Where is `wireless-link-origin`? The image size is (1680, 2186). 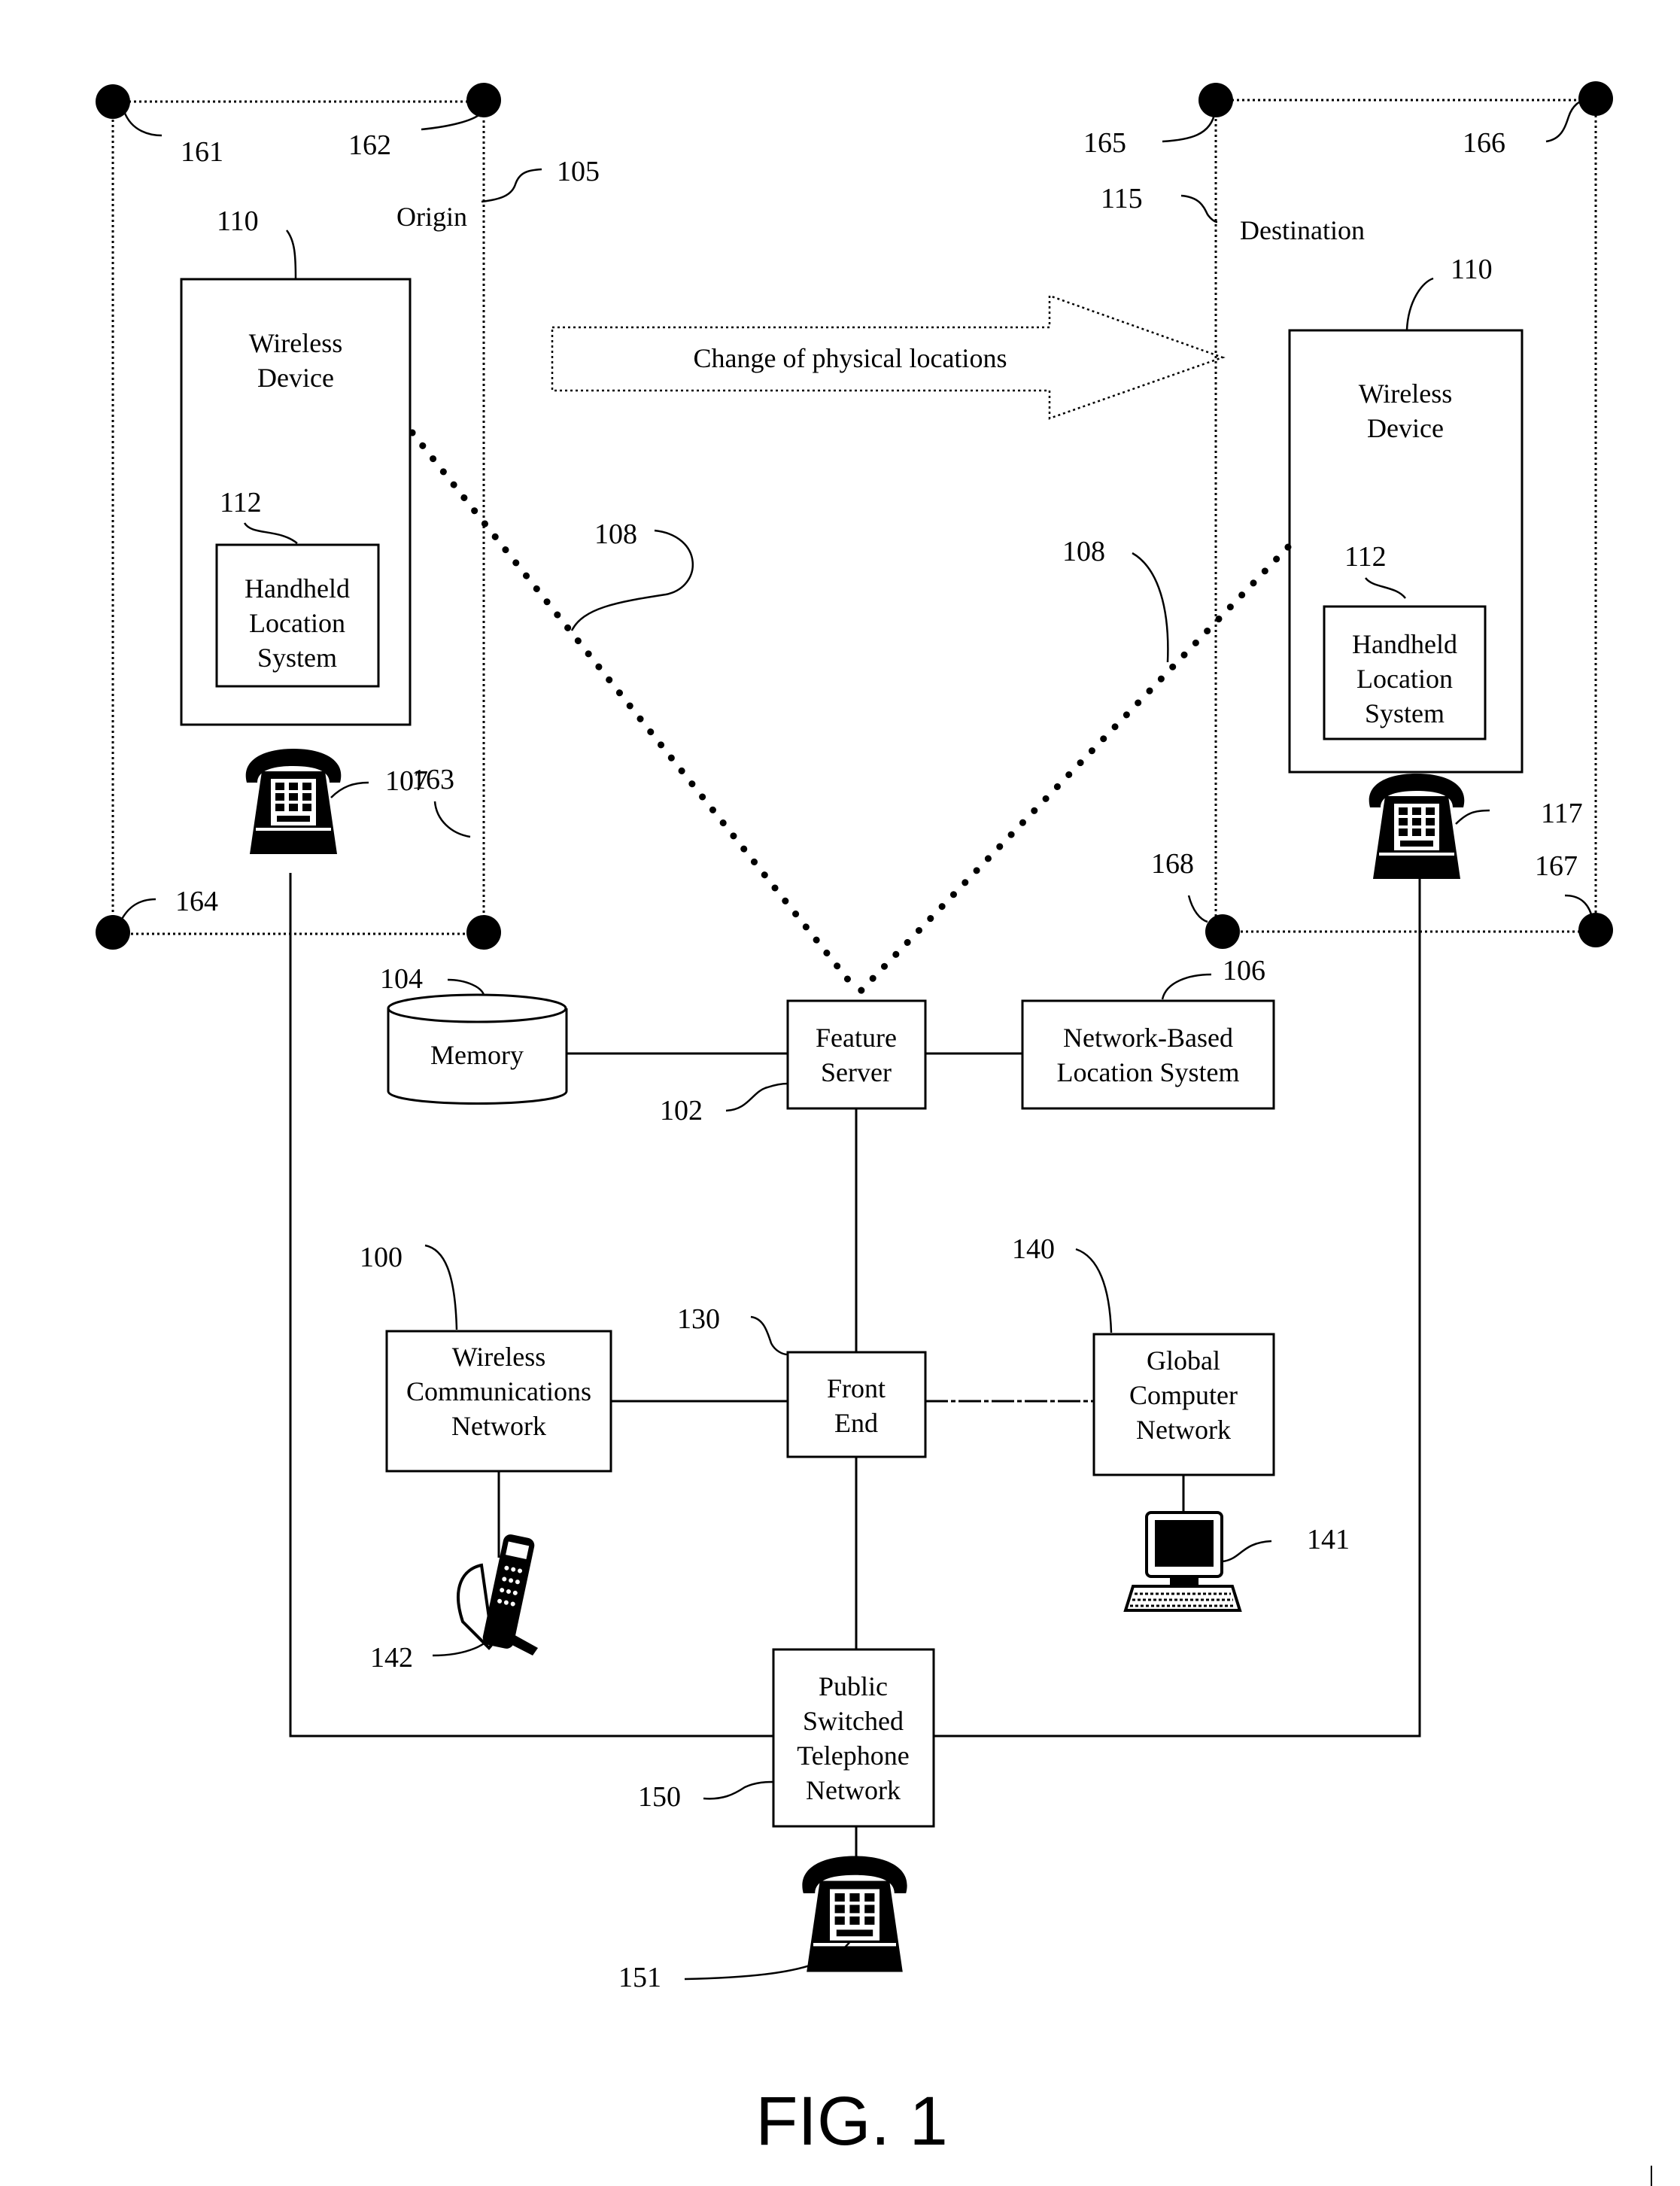
wireless-link-origin is located at coordinates (635, 712).